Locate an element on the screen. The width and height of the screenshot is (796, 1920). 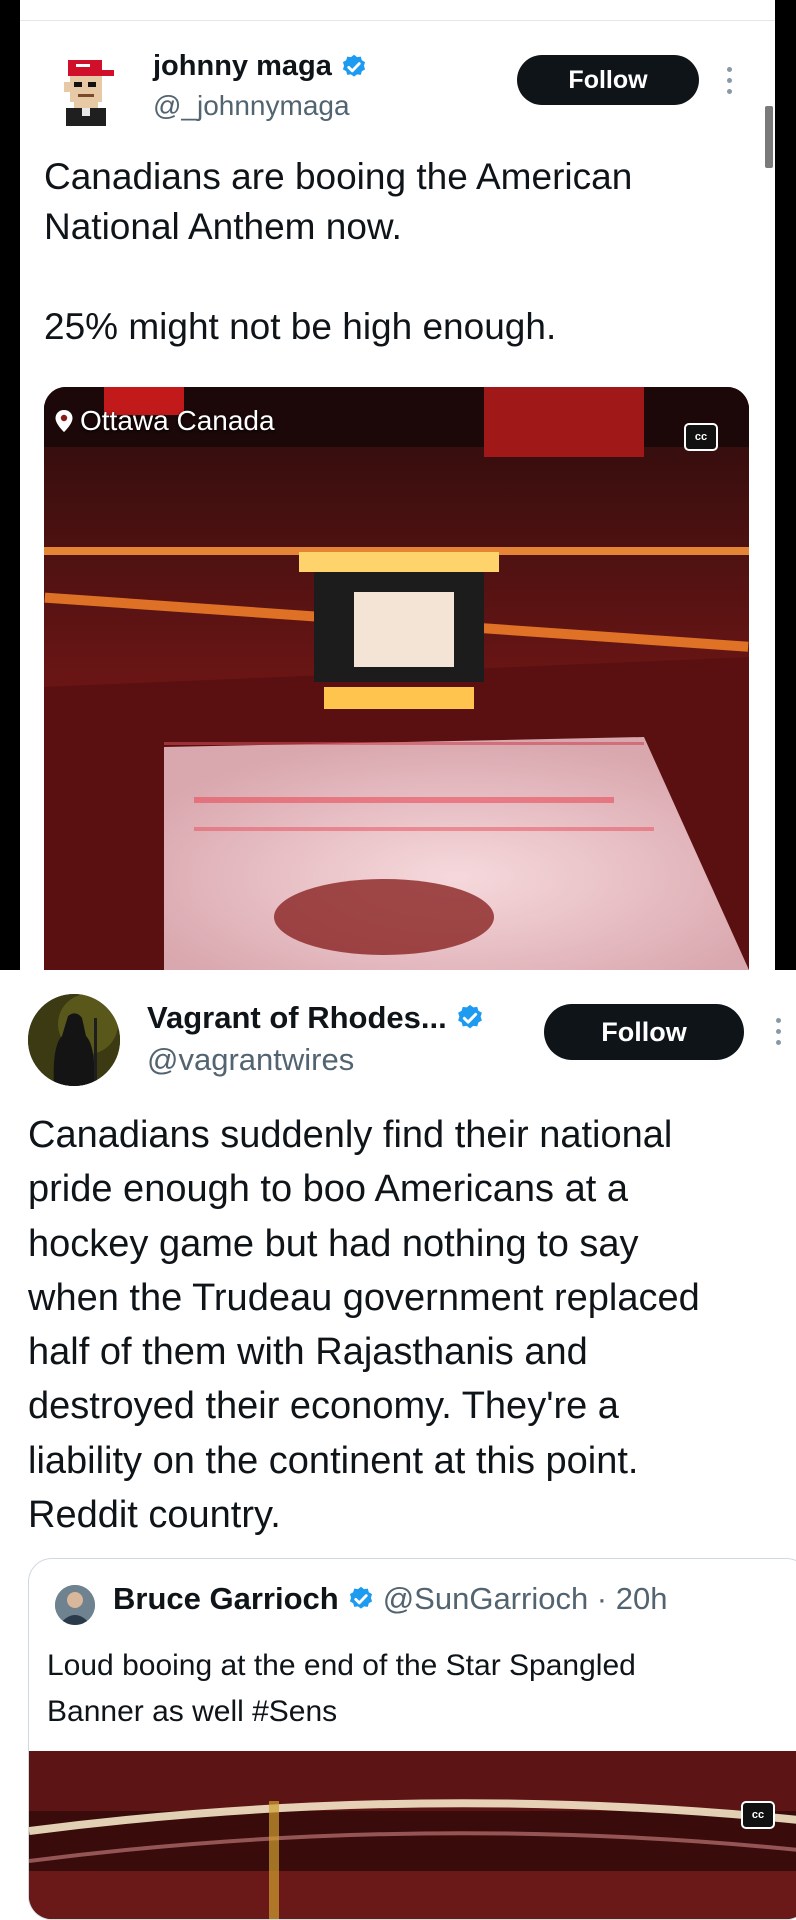
pixel-avatar-icon is located at coordinates (89, 93).